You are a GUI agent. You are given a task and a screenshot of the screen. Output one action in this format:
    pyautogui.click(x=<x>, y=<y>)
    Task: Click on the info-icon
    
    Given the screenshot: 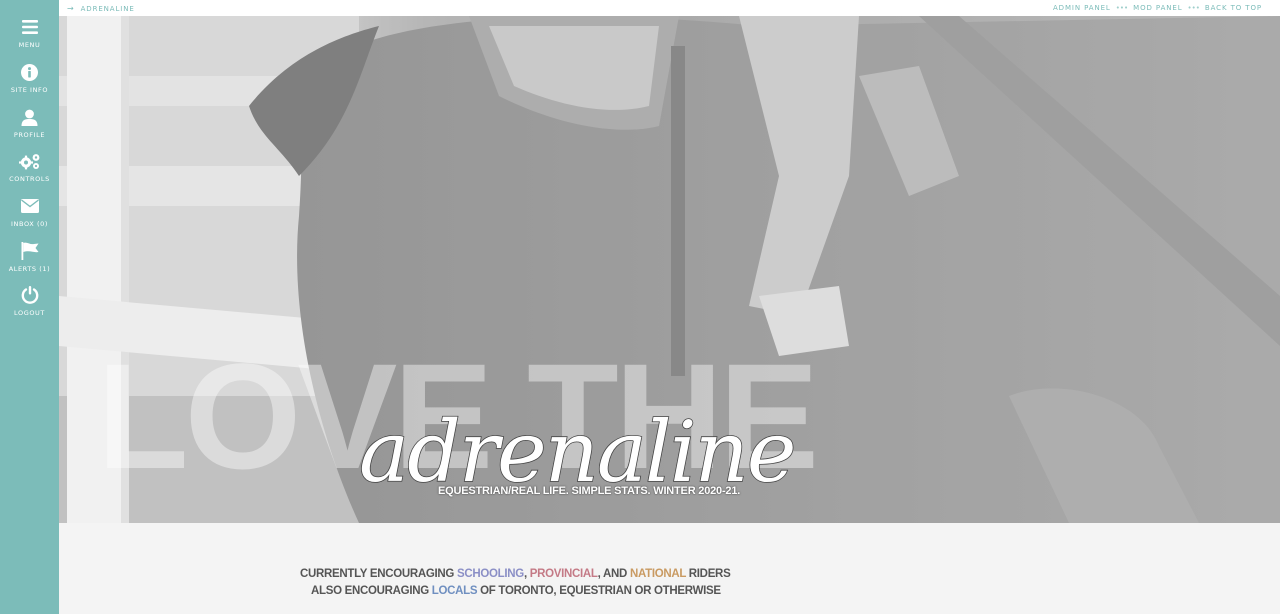 What is the action you would take?
    pyautogui.click(x=30, y=72)
    